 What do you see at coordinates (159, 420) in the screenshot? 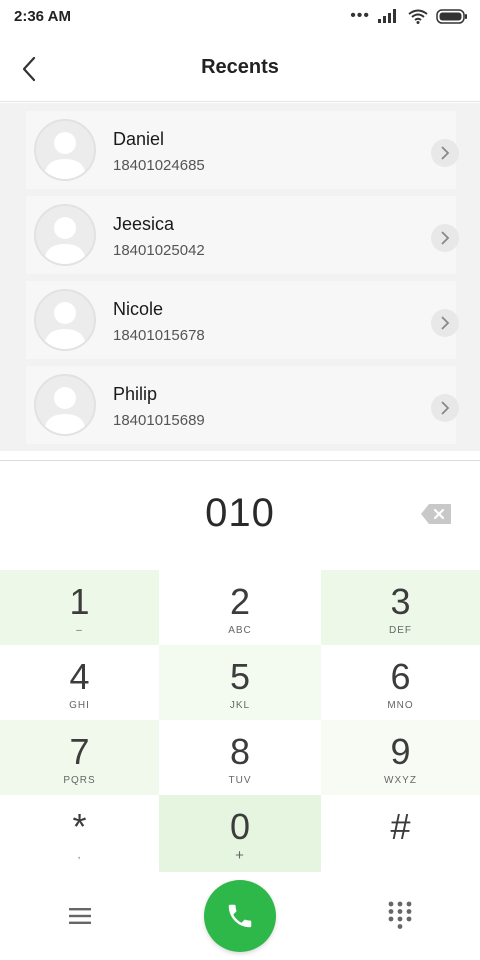
I see `contact-number: 18401015689` at bounding box center [159, 420].